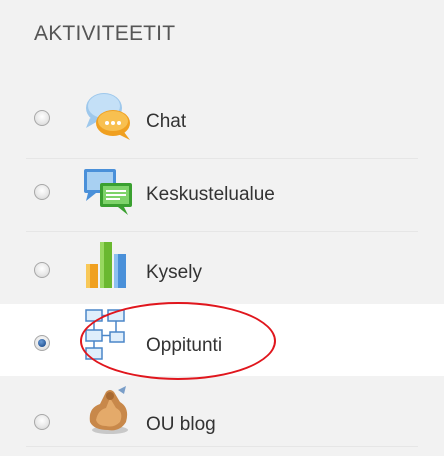 The height and width of the screenshot is (456, 444). What do you see at coordinates (222, 446) in the screenshot?
I see `divider` at bounding box center [222, 446].